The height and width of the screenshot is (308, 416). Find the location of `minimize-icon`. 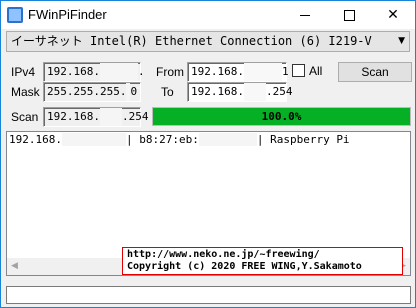

minimize-icon is located at coordinates (305, 15).